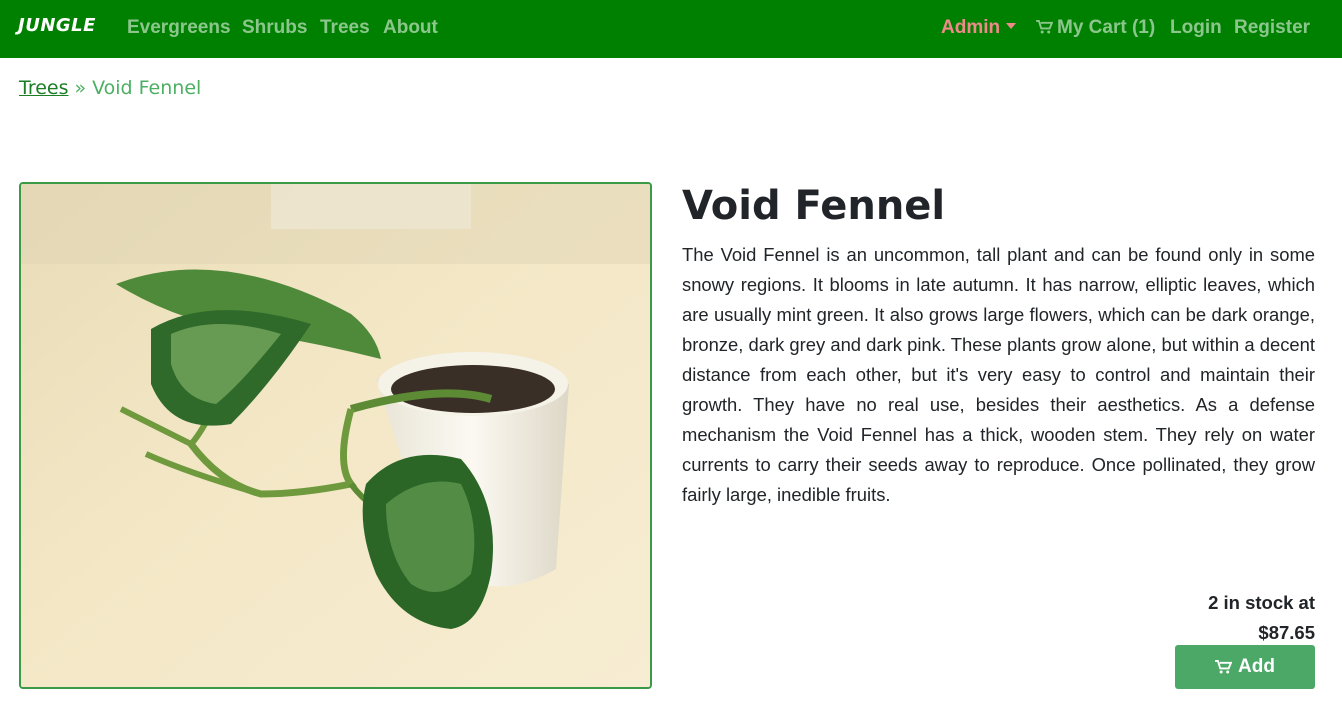 The image size is (1342, 708). Describe the element at coordinates (1106, 27) in the screenshot. I see `cart-label: My Cart (1)` at that location.